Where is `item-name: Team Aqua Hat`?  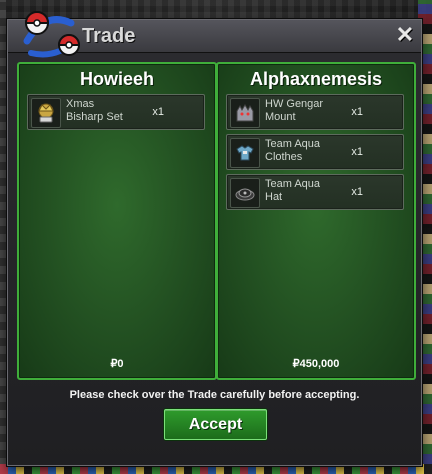 item-name: Team Aqua Hat is located at coordinates (310, 191).